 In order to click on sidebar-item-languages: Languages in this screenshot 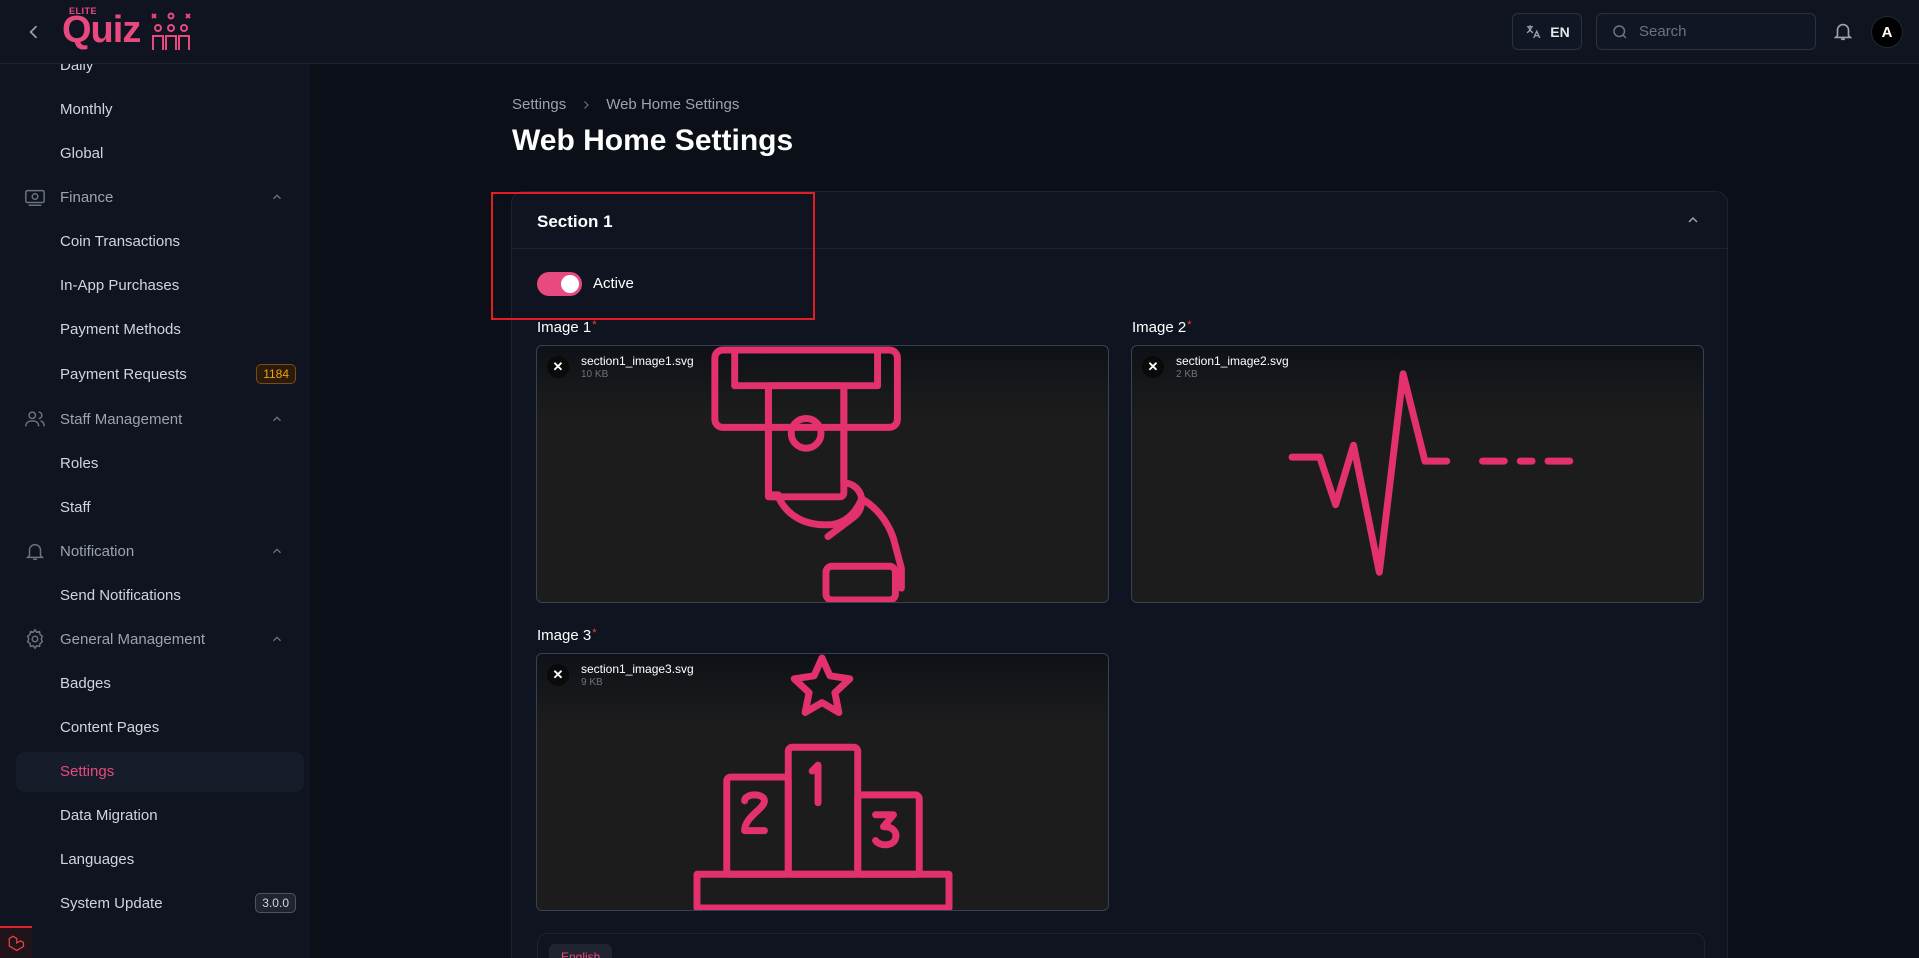, I will do `click(97, 859)`.